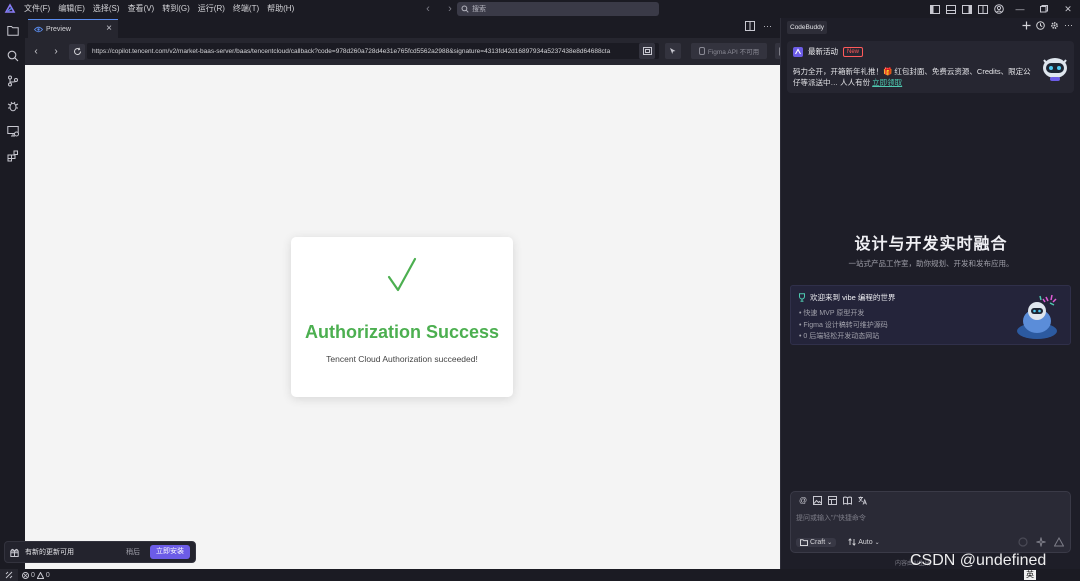 The image size is (1080, 581). Describe the element at coordinates (36, 52) in the screenshot. I see `browser-back-icon: ‹` at that location.